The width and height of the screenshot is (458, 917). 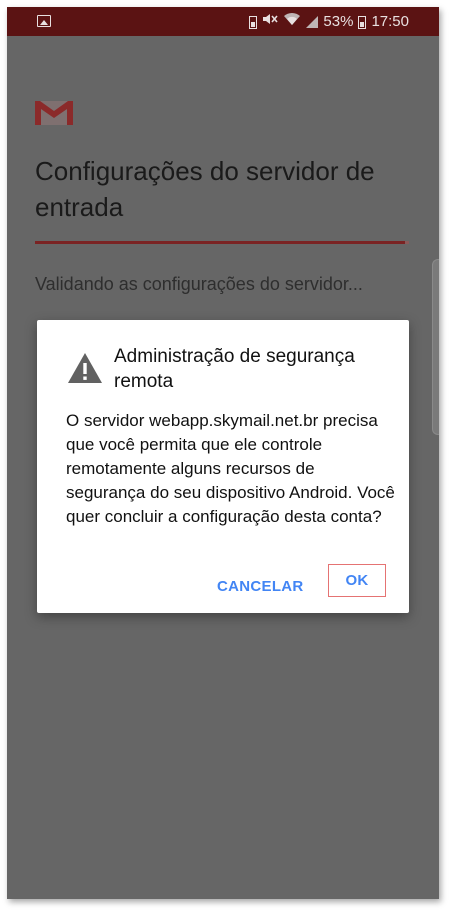 I want to click on edge-panel-handle, so click(x=435, y=347).